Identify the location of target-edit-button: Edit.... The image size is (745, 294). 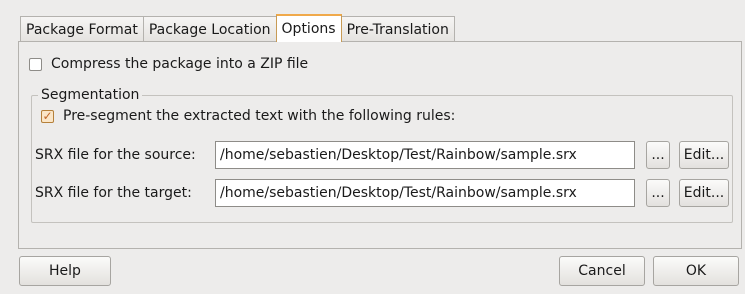
(704, 193).